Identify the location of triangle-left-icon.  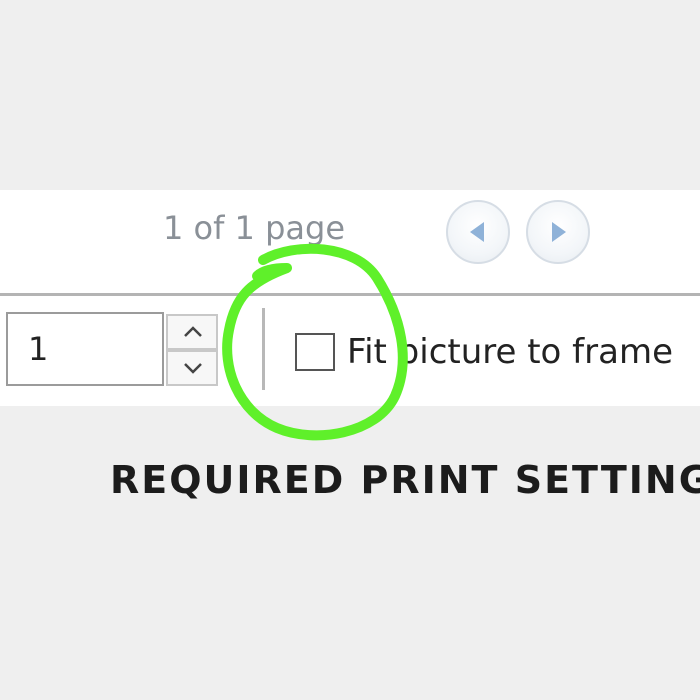
(477, 232).